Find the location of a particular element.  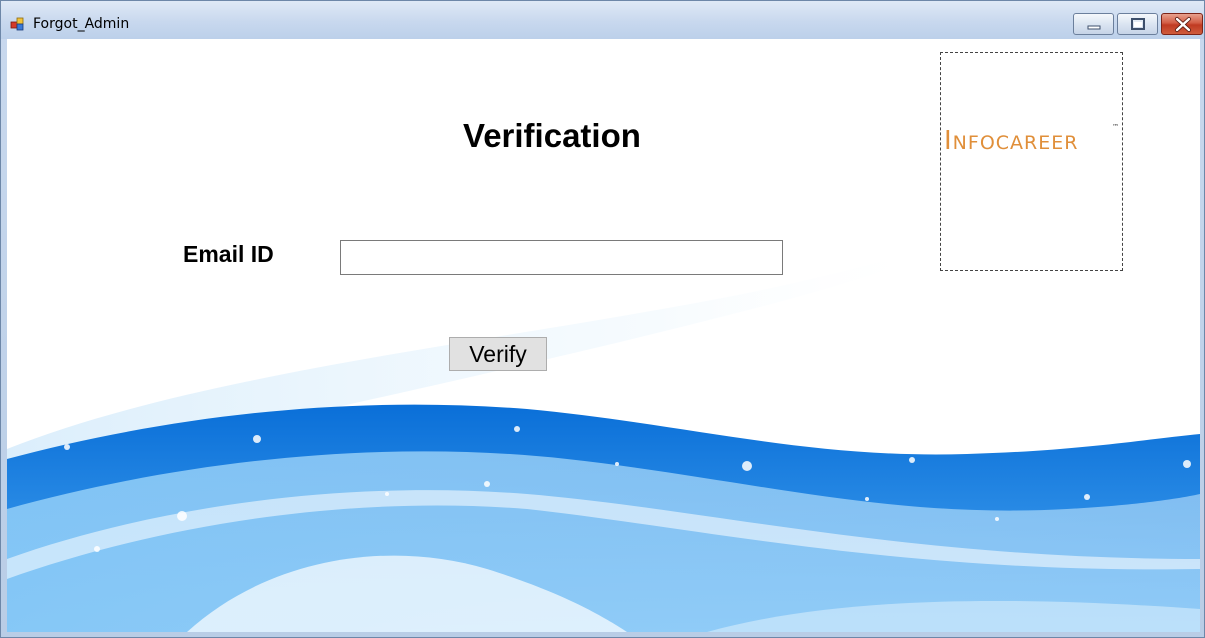

window-title: Forgot_Admin is located at coordinates (81, 24).